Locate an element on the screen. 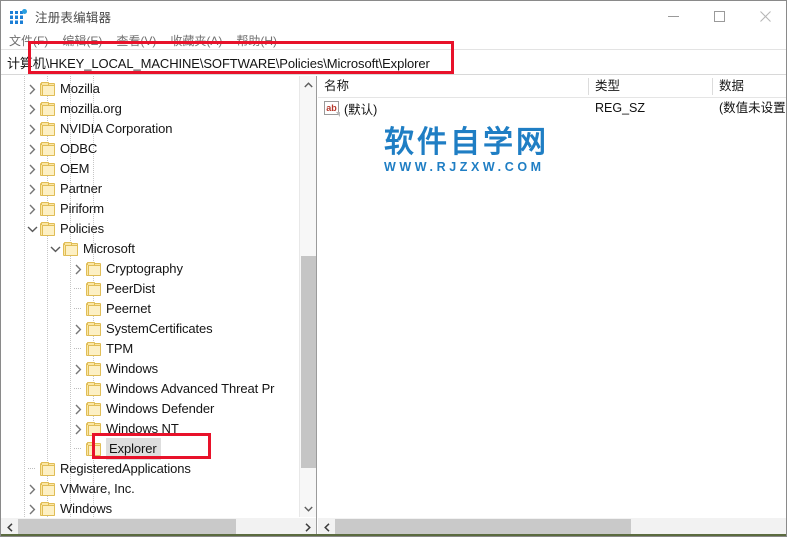 This screenshot has height=537, width=787. scroll-up-icon is located at coordinates (308, 84).